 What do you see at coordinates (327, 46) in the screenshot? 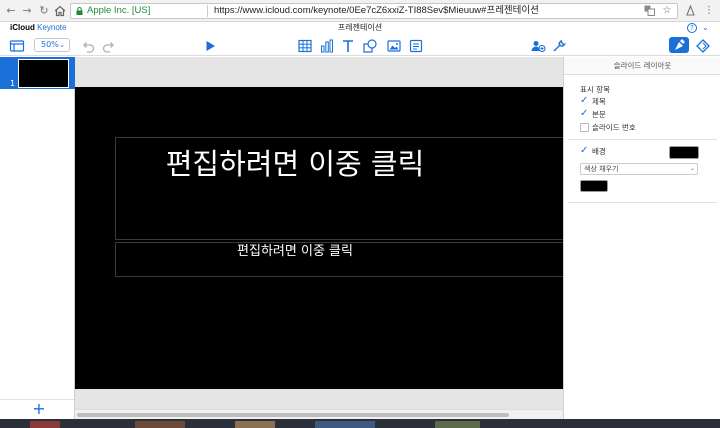
I see `chart-icon` at bounding box center [327, 46].